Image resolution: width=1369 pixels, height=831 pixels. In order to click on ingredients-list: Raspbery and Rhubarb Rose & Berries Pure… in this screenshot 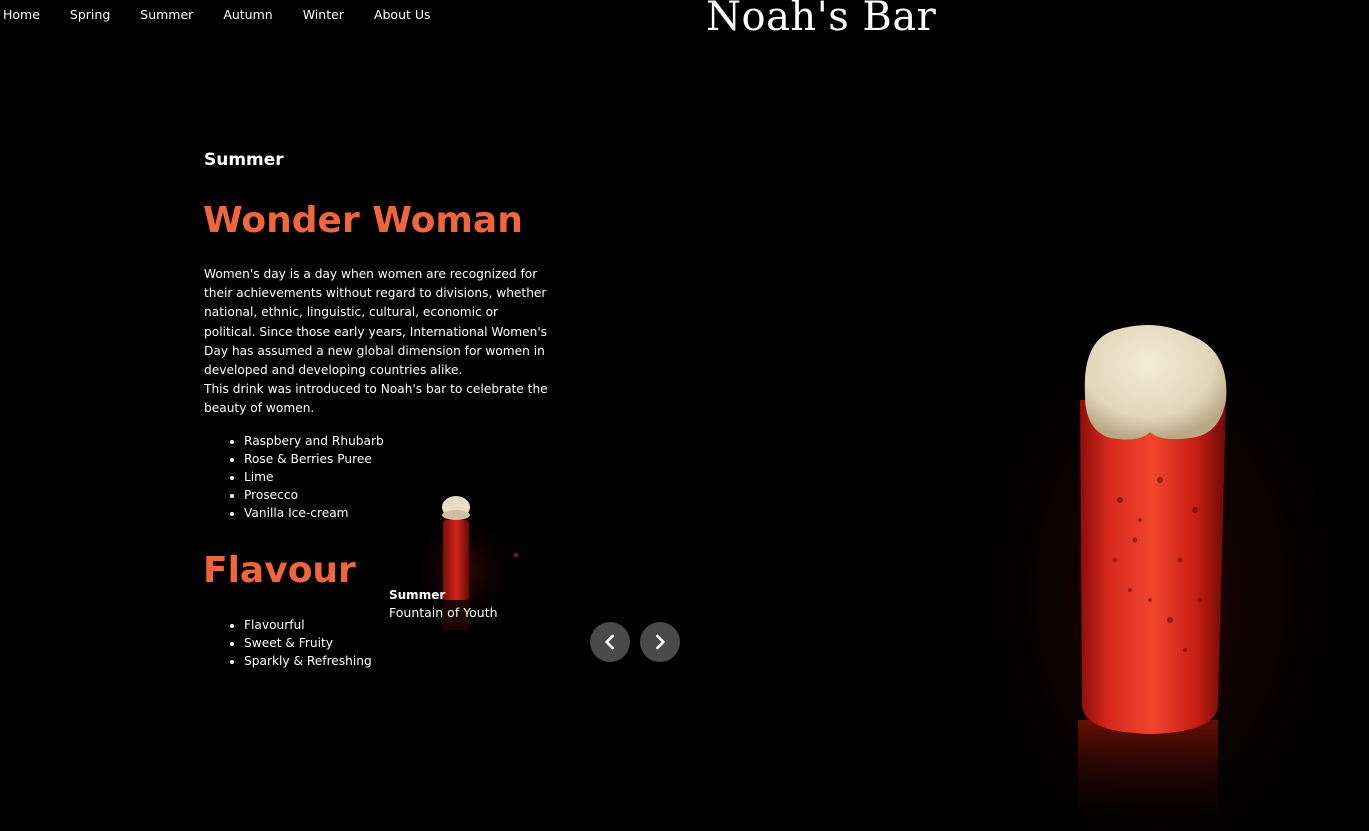, I will do `click(314, 477)`.